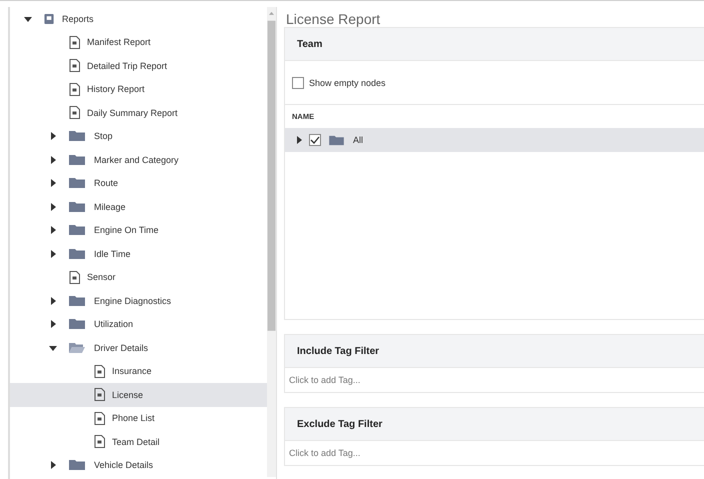 Image resolution: width=704 pixels, height=479 pixels. What do you see at coordinates (138, 254) in the screenshot?
I see `tree-item: Idle Time` at bounding box center [138, 254].